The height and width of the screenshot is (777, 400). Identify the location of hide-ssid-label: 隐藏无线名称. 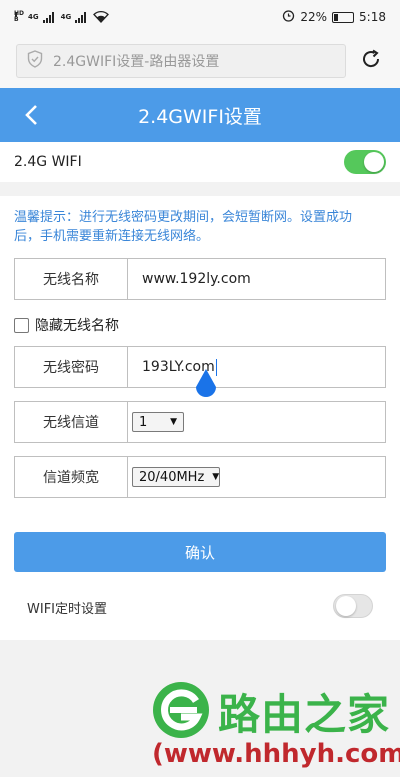
(77, 326).